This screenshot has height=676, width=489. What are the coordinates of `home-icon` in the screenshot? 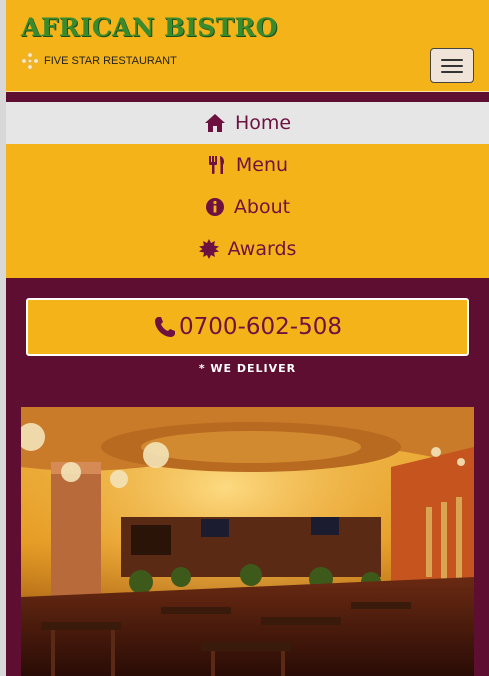 It's located at (214, 123).